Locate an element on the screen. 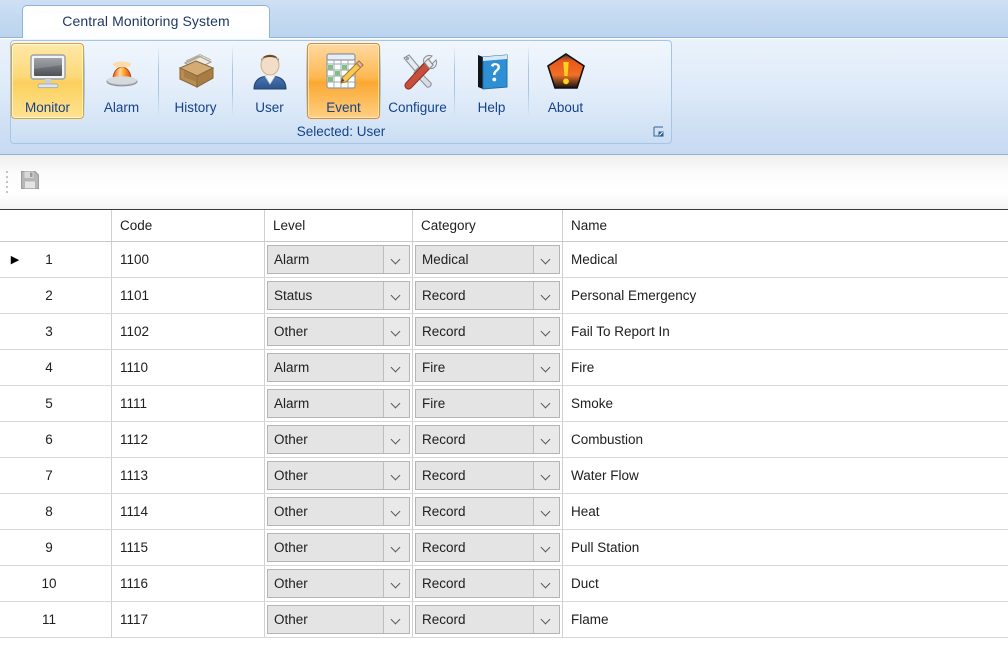  category-combobox: Medical is located at coordinates (487, 259).